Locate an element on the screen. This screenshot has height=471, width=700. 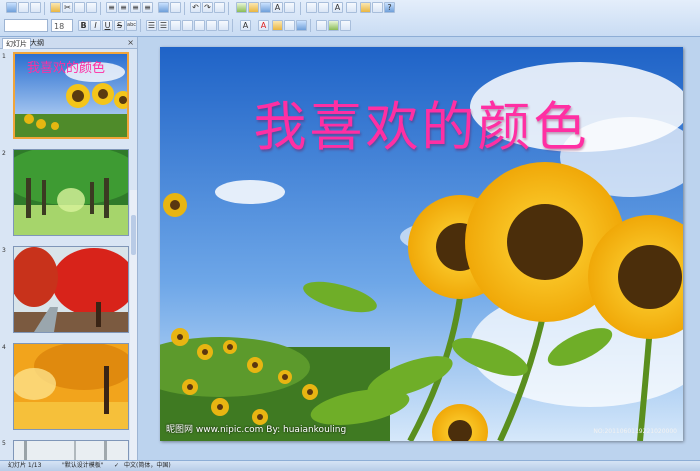
image-id-watermark: NO:2011060119221020000 is located at coordinates (635, 431).